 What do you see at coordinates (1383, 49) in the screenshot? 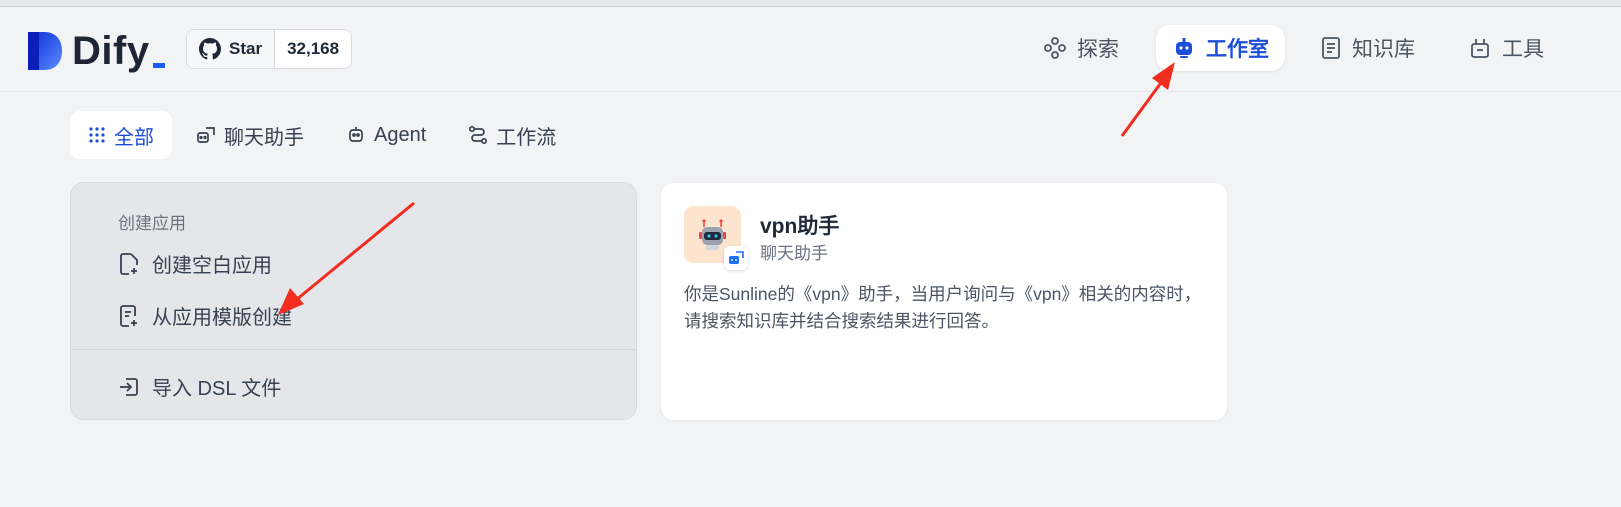
I see `nav-knowledge-label: 知识库` at bounding box center [1383, 49].